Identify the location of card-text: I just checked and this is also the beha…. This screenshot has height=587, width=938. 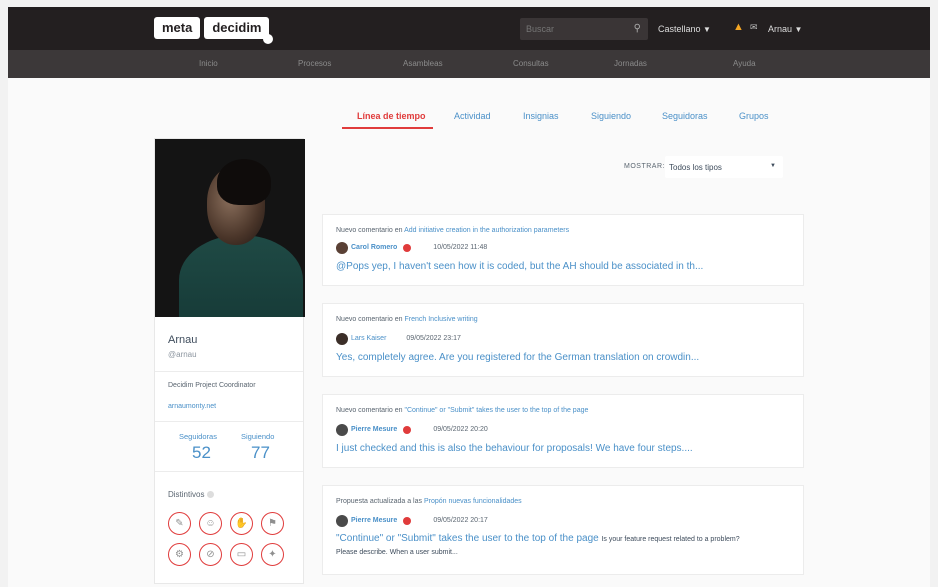
(514, 448).